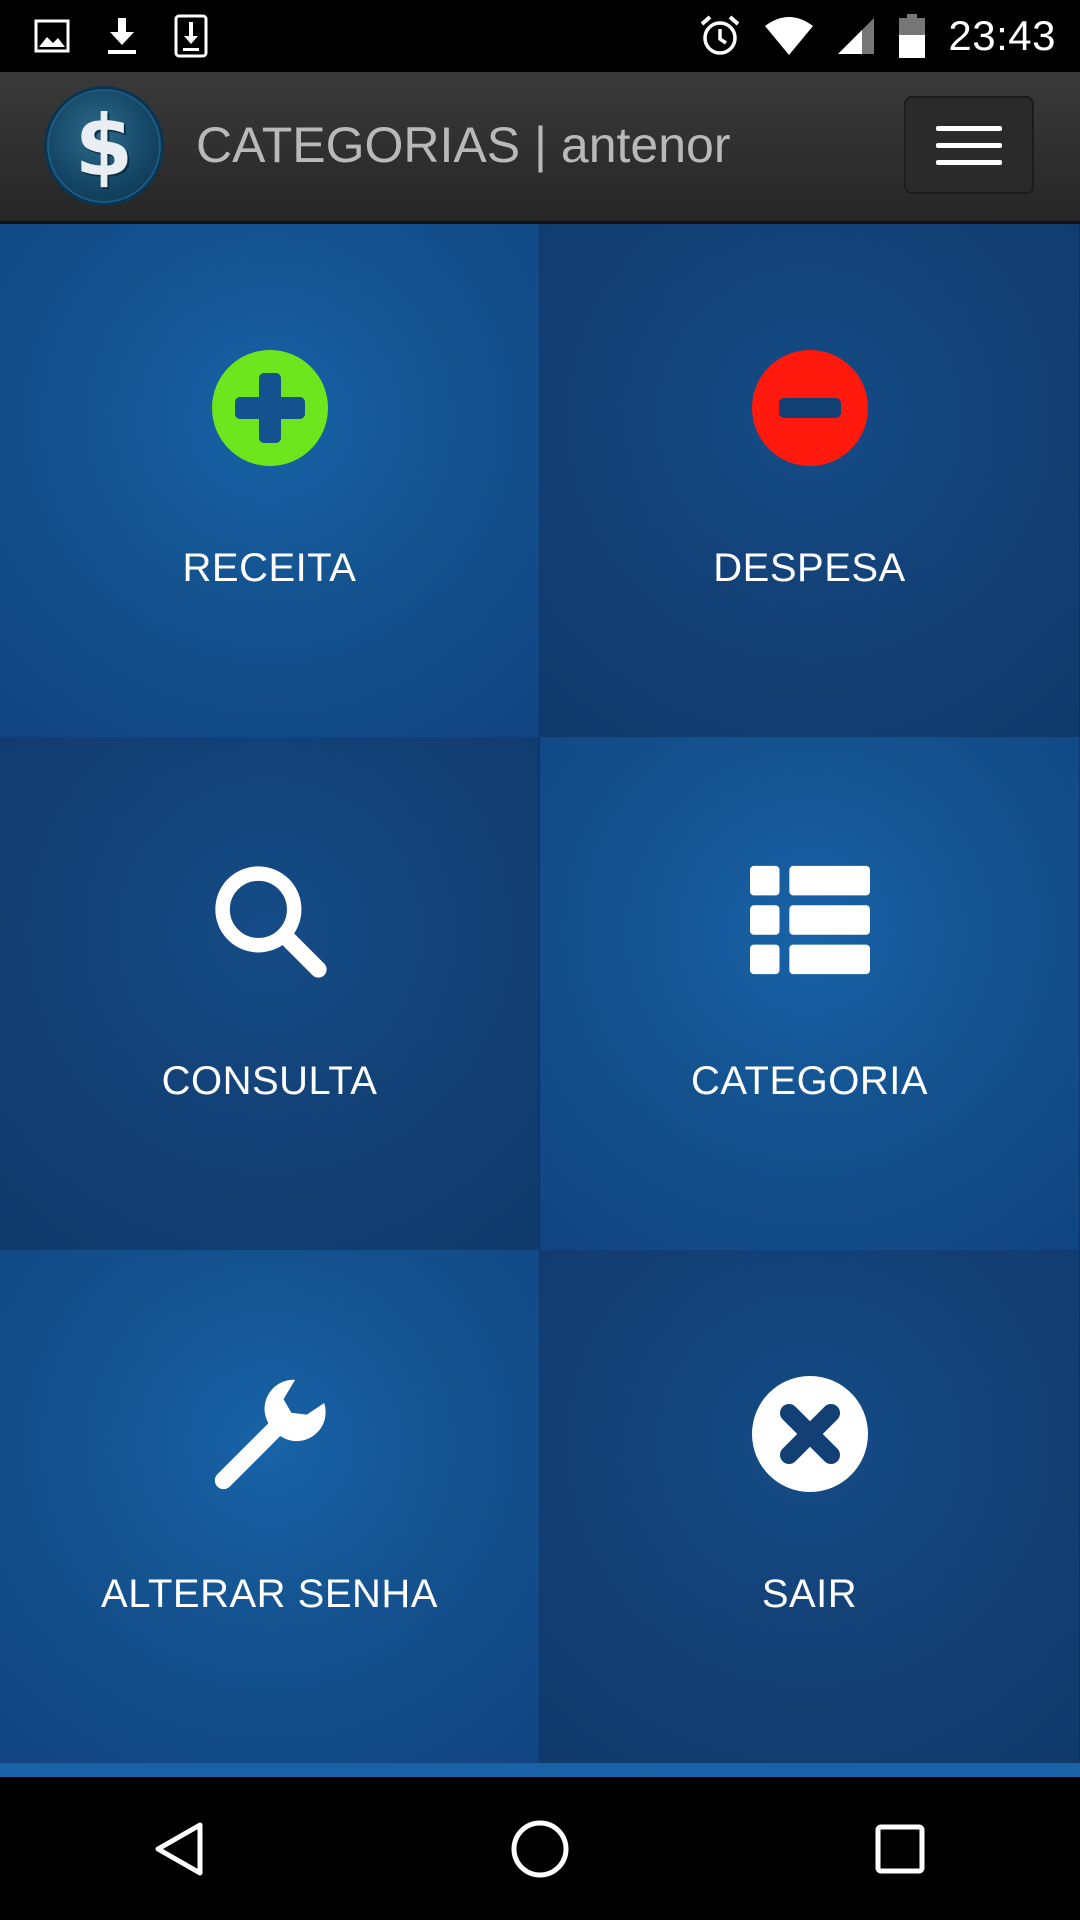 This screenshot has height=1920, width=1080. What do you see at coordinates (809, 1594) in the screenshot?
I see `tile-label: SAIR` at bounding box center [809, 1594].